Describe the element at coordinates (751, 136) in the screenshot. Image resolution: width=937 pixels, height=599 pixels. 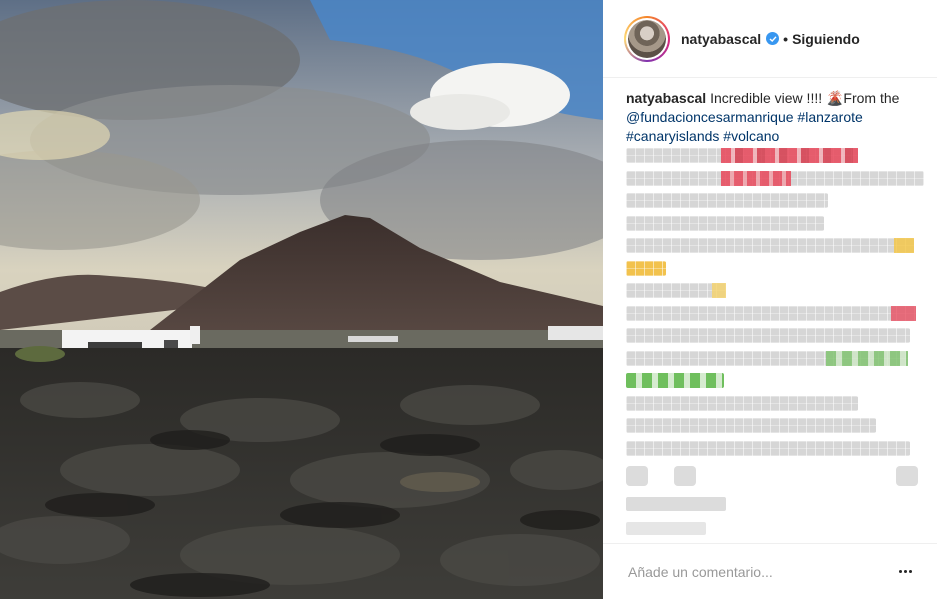
I see `hashtag-link: #volcano` at that location.